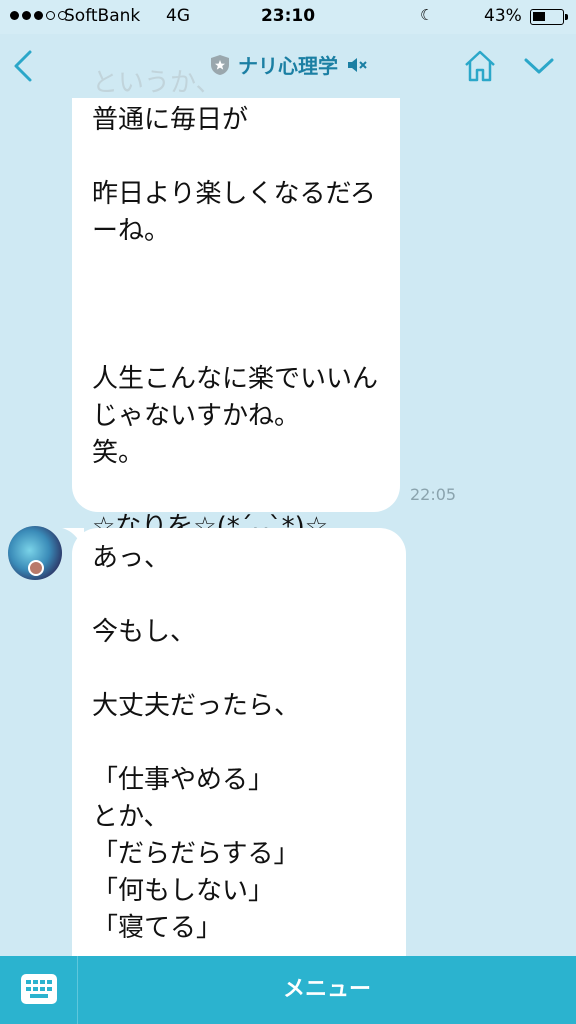 The height and width of the screenshot is (1024, 576). Describe the element at coordinates (549, 17) in the screenshot. I see `battery-icon` at that location.